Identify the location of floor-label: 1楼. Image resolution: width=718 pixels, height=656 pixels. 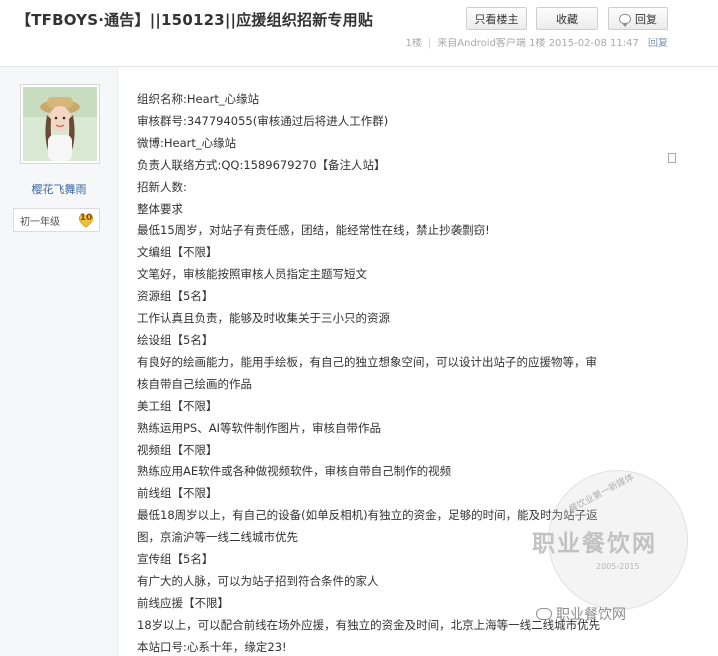
(413, 43).